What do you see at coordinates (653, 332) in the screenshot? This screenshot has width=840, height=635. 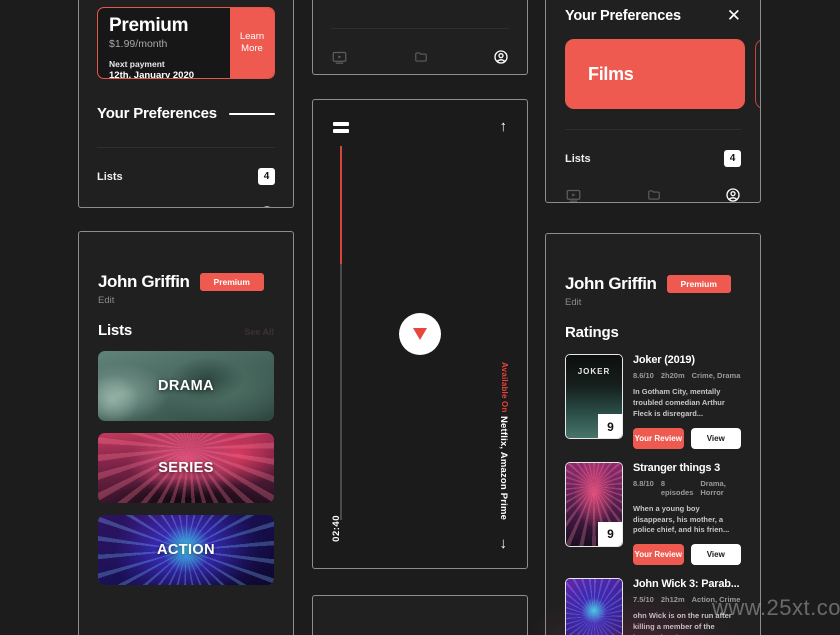 I see `ratings-section-header: Ratings` at bounding box center [653, 332].